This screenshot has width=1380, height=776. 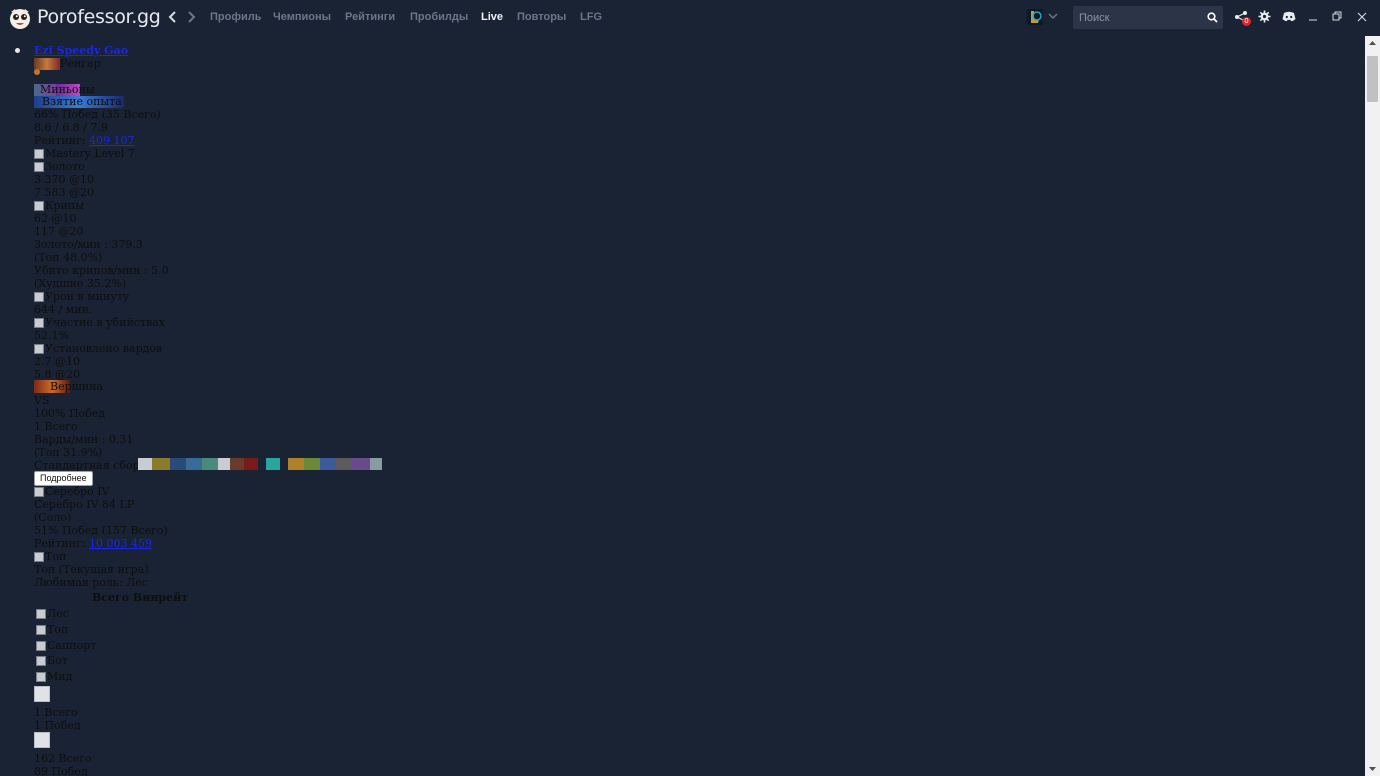 I want to click on lane-image: Топ, so click(x=50, y=556).